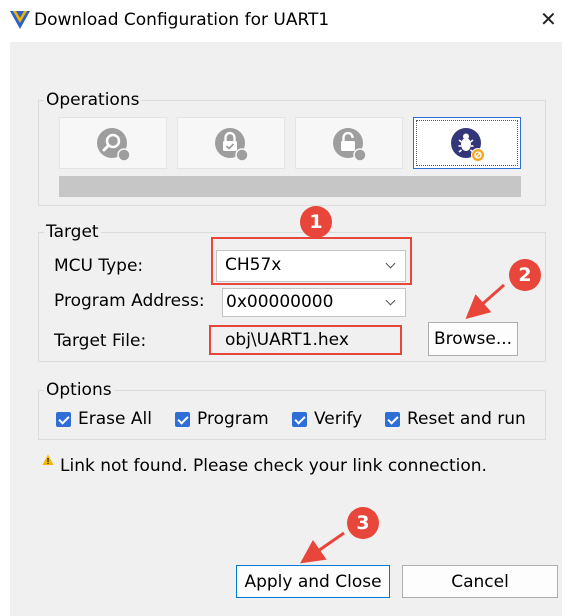  I want to click on erase-all-checkbox, so click(63, 419).